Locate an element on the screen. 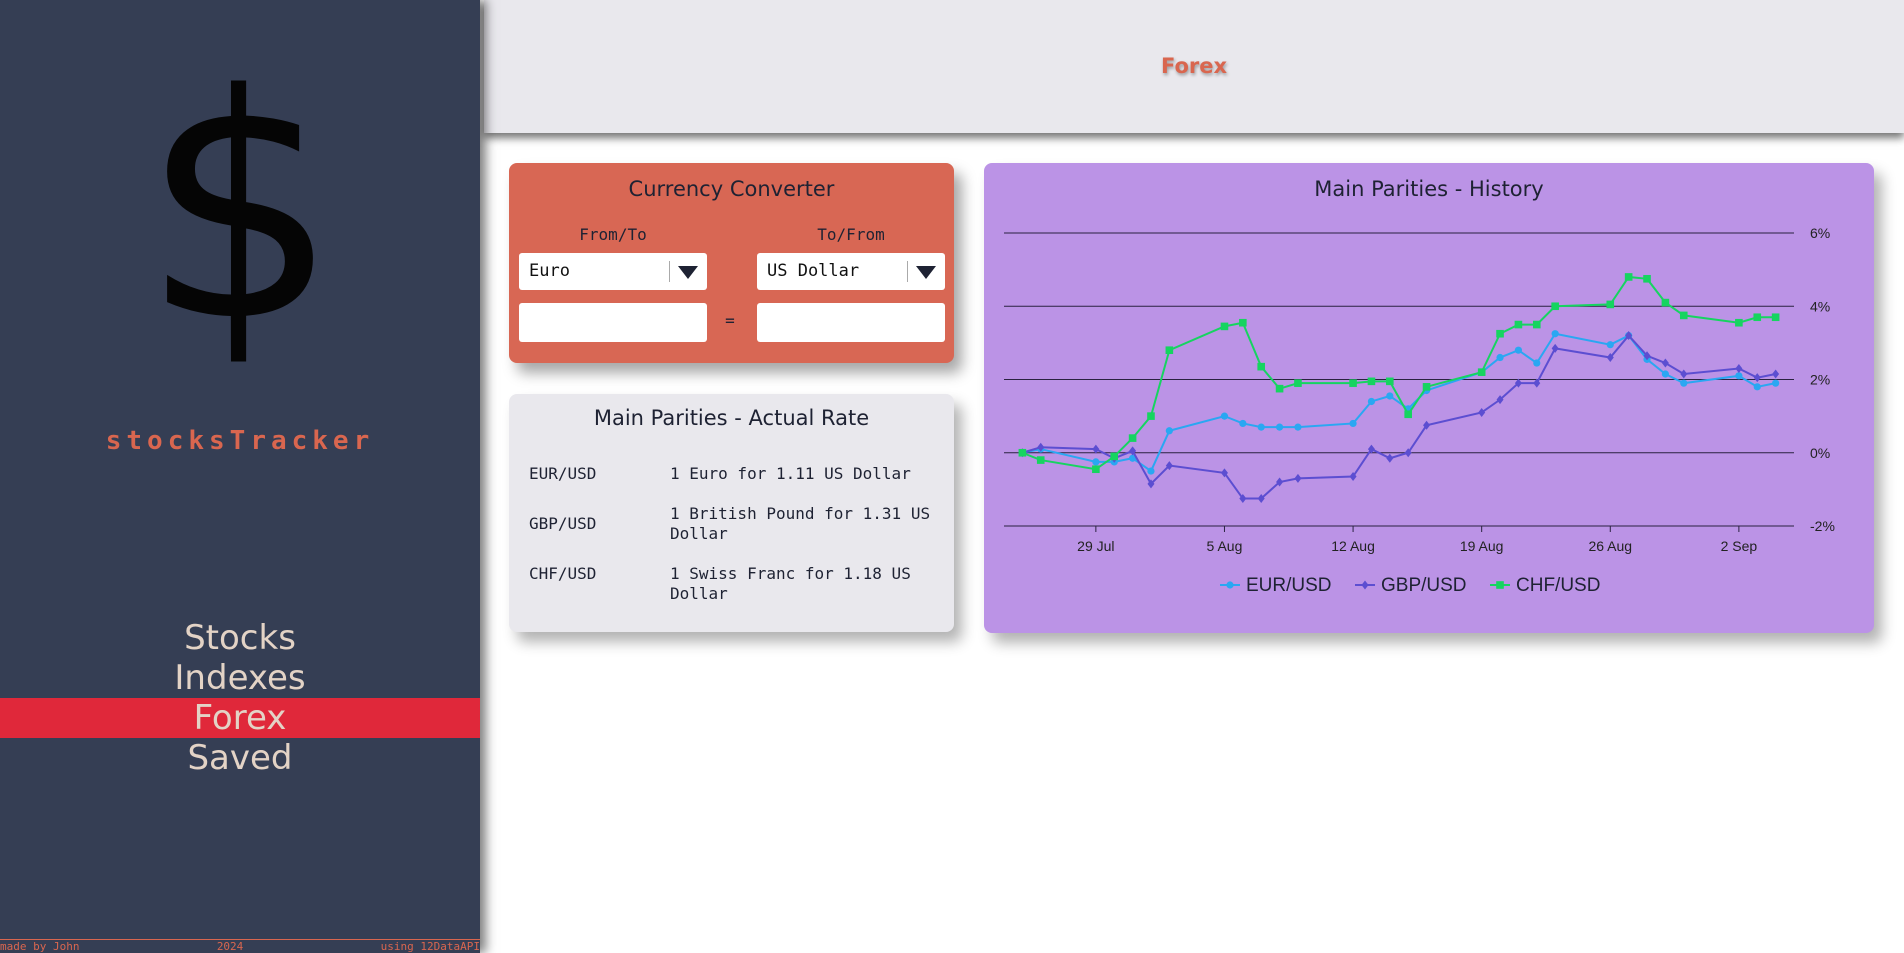 Image resolution: width=1904 pixels, height=953 pixels. nav-item-saved: Saved is located at coordinates (240, 758).